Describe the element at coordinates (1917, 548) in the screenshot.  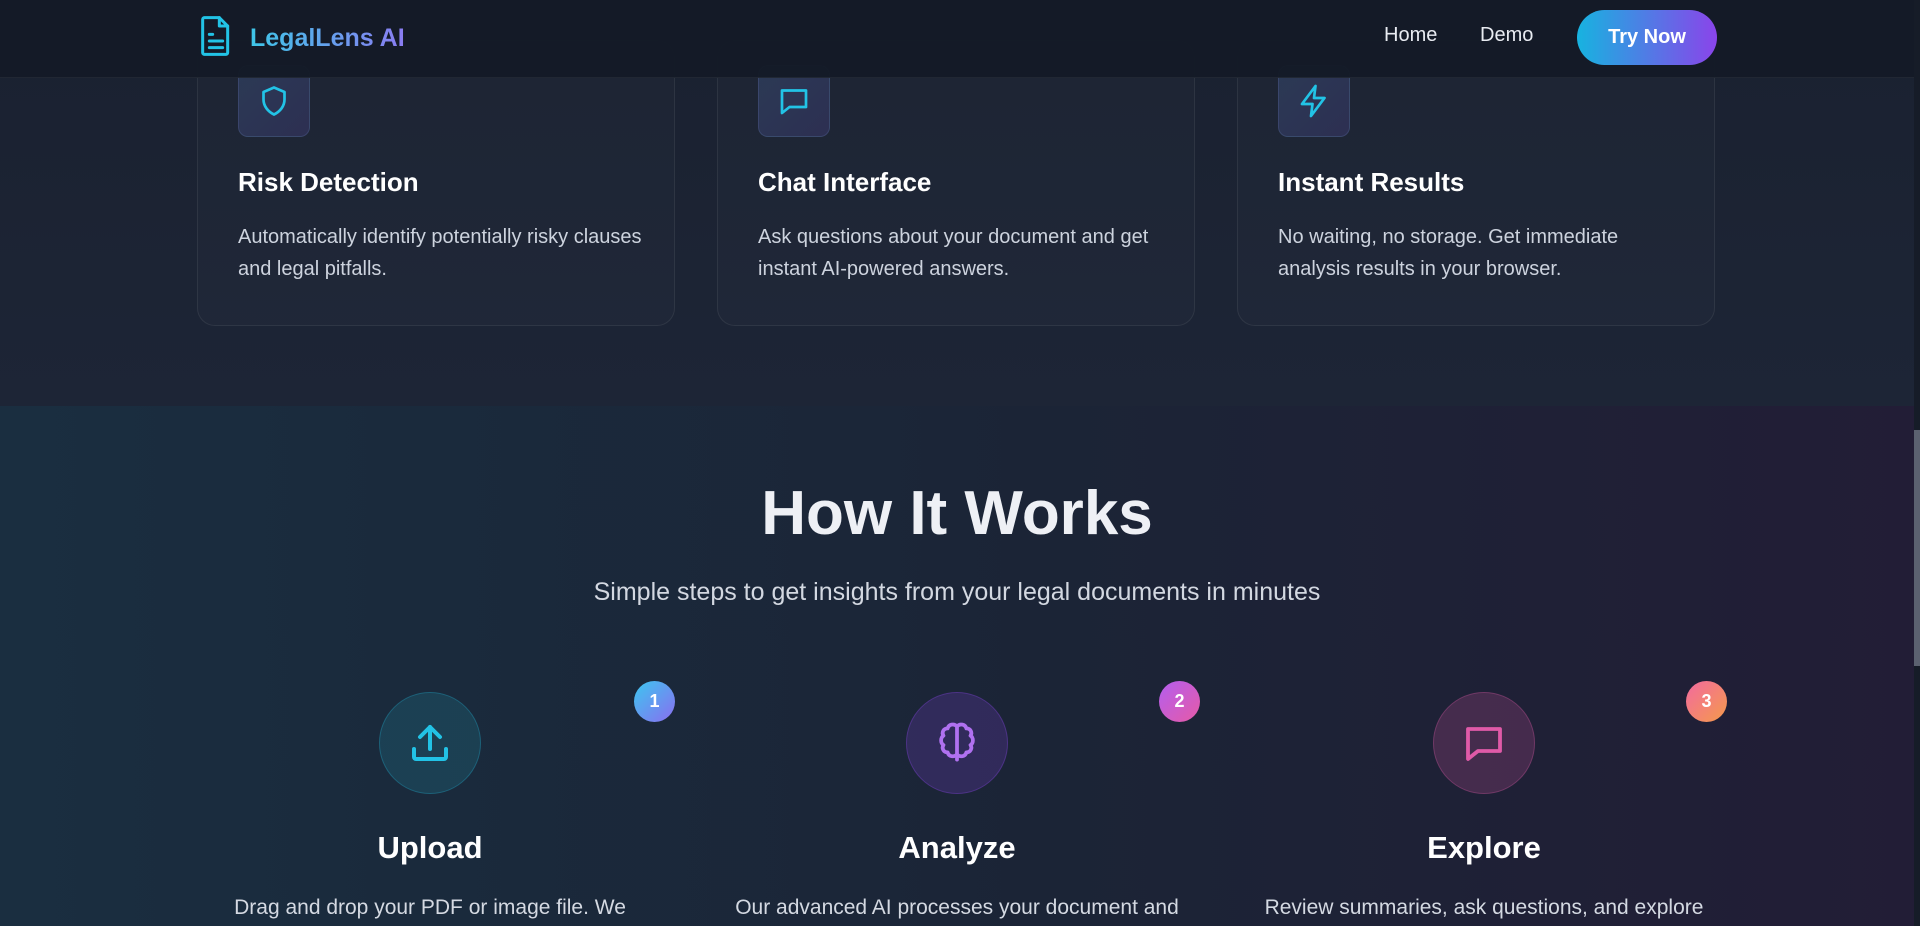
I see `scrollbar-thumb` at that location.